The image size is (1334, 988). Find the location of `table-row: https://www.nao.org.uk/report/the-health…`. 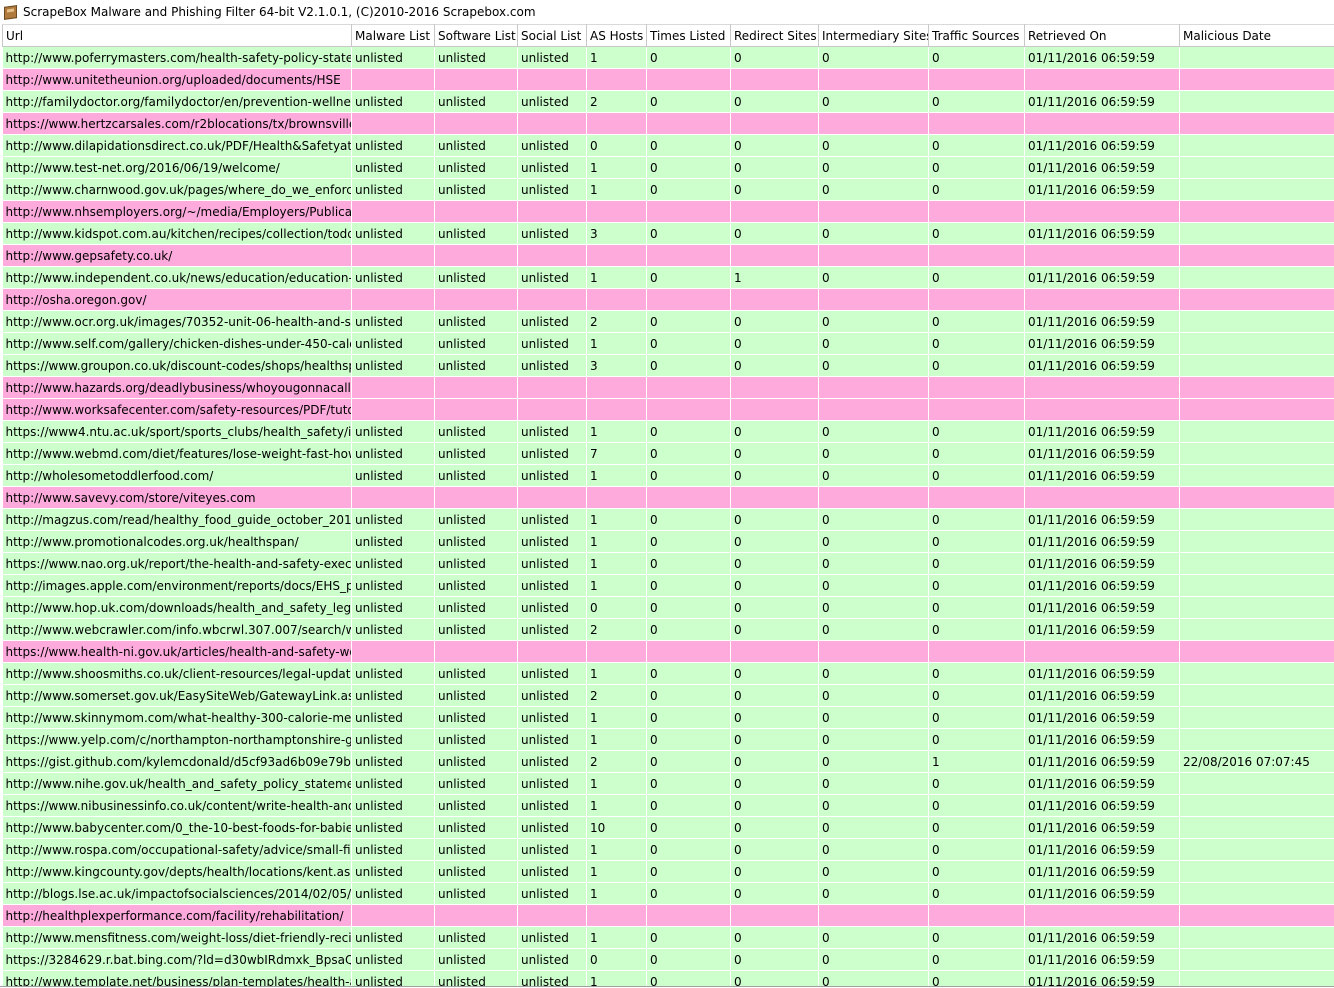

table-row: https://www.nao.org.uk/report/the-health… is located at coordinates (668, 563).